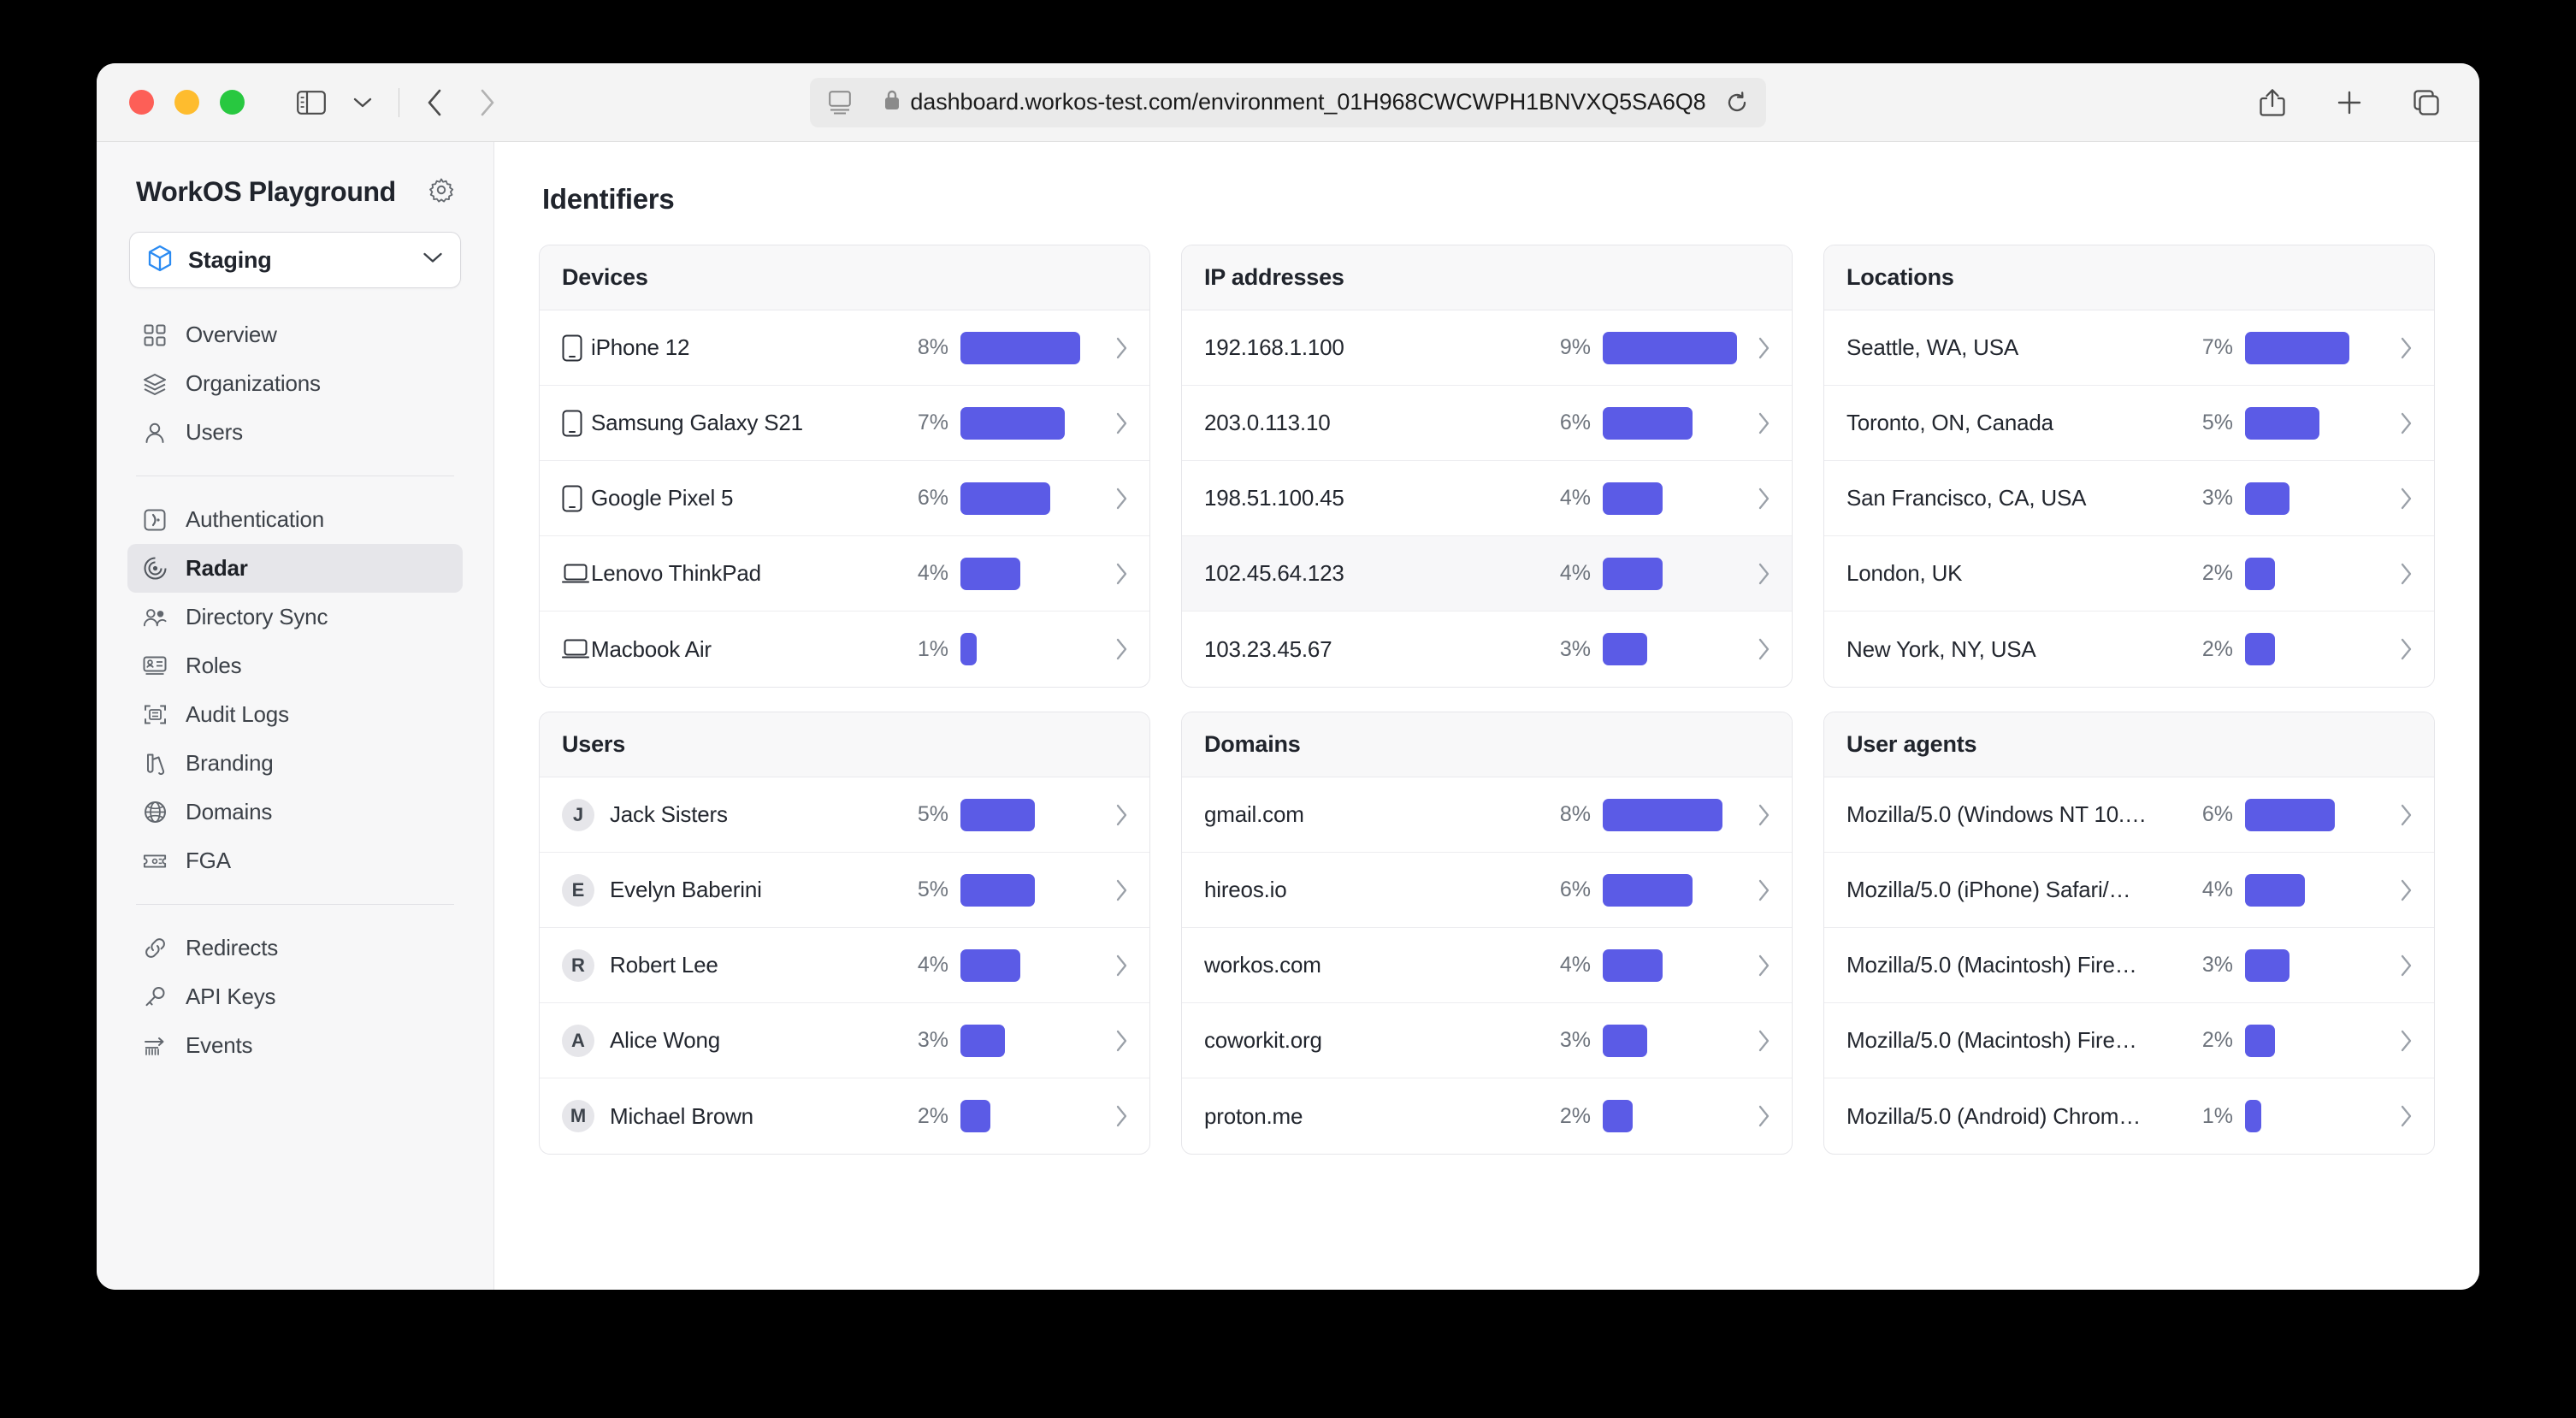 This screenshot has width=2576, height=1418. Describe the element at coordinates (186, 102) in the screenshot. I see `minimize-window-button` at that location.